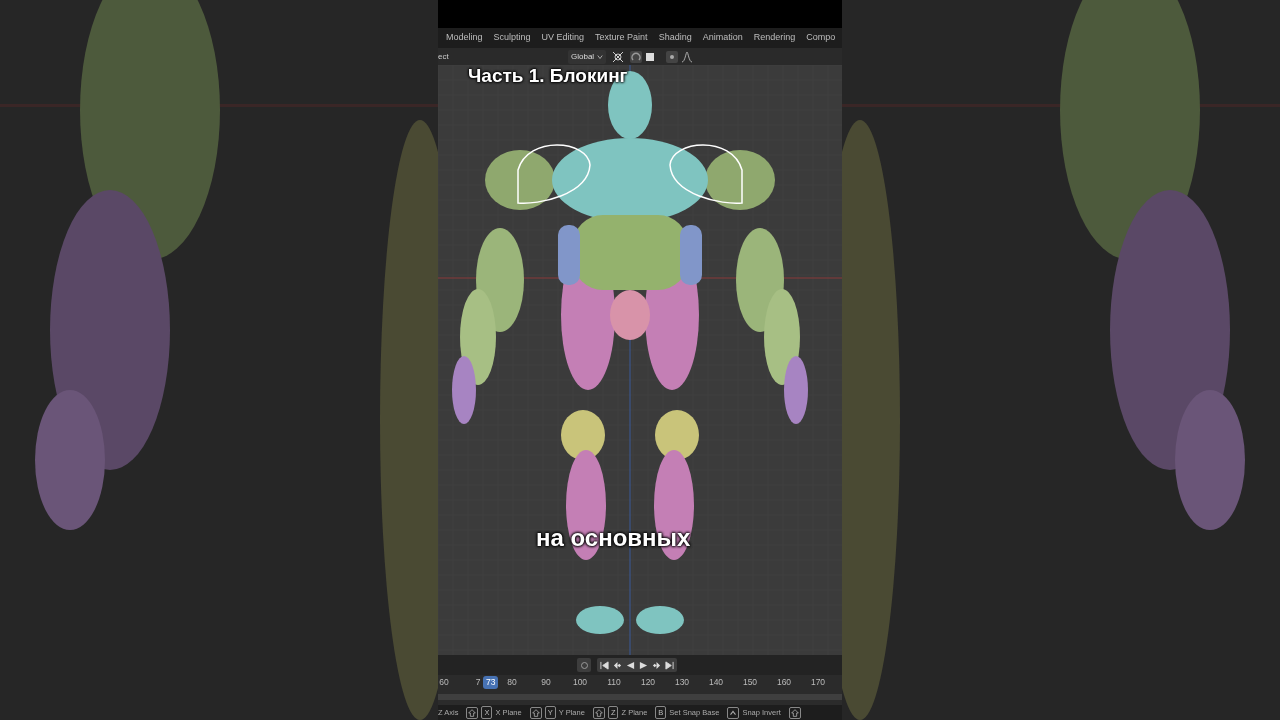 The width and height of the screenshot is (1280, 720). What do you see at coordinates (648, 682) in the screenshot?
I see `frame-number: 120` at bounding box center [648, 682].